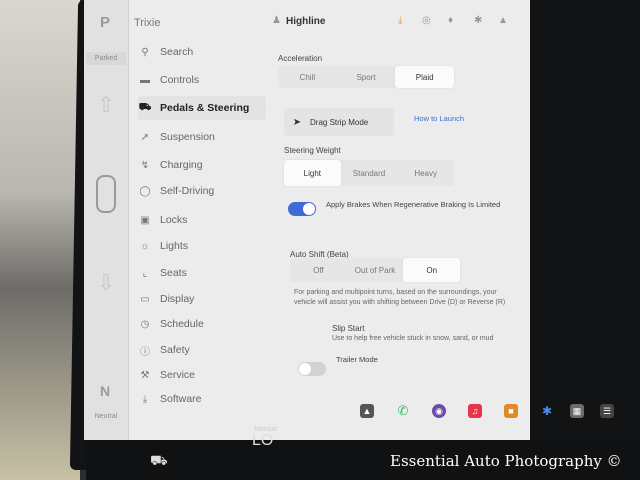  Describe the element at coordinates (506, 461) in the screenshot. I see `watermark: Essential Auto Photography ©` at that location.